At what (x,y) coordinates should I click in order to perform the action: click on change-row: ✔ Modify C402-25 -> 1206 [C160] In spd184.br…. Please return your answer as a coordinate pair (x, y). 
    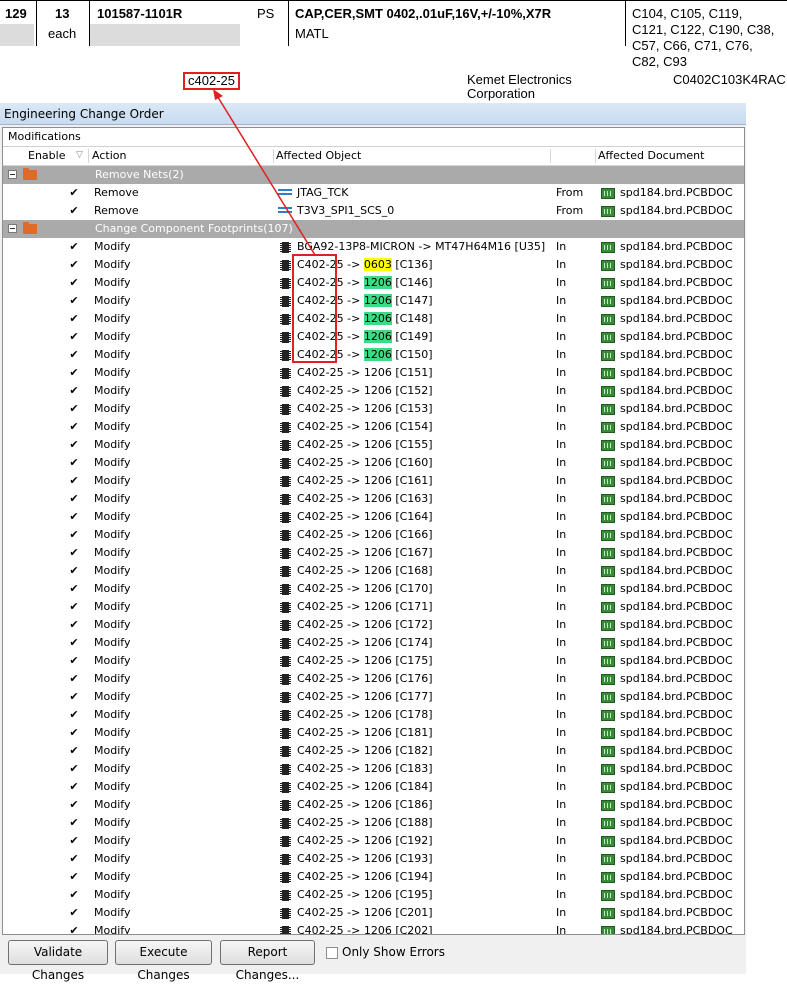
    Looking at the image, I should click on (373, 463).